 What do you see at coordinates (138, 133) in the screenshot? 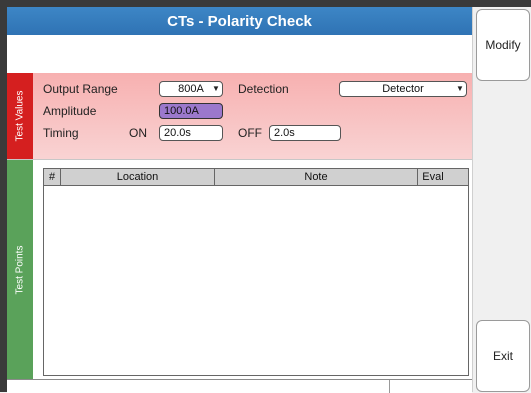
I see `on-label: ON` at bounding box center [138, 133].